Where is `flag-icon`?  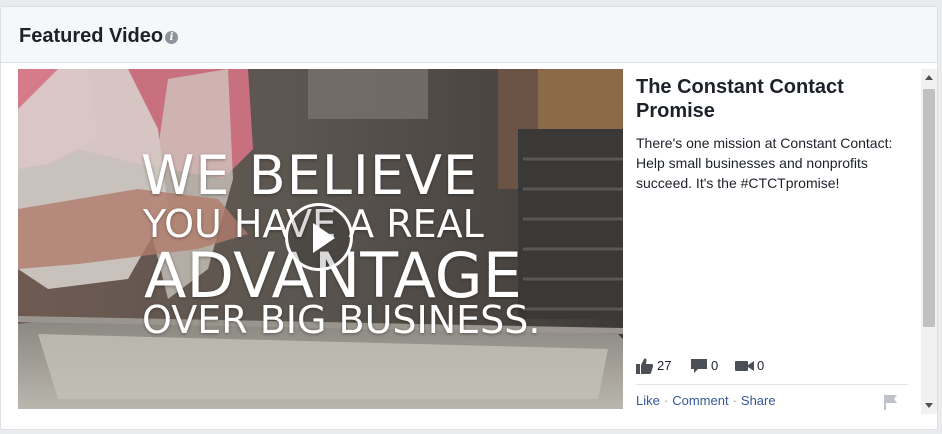 flag-icon is located at coordinates (891, 402).